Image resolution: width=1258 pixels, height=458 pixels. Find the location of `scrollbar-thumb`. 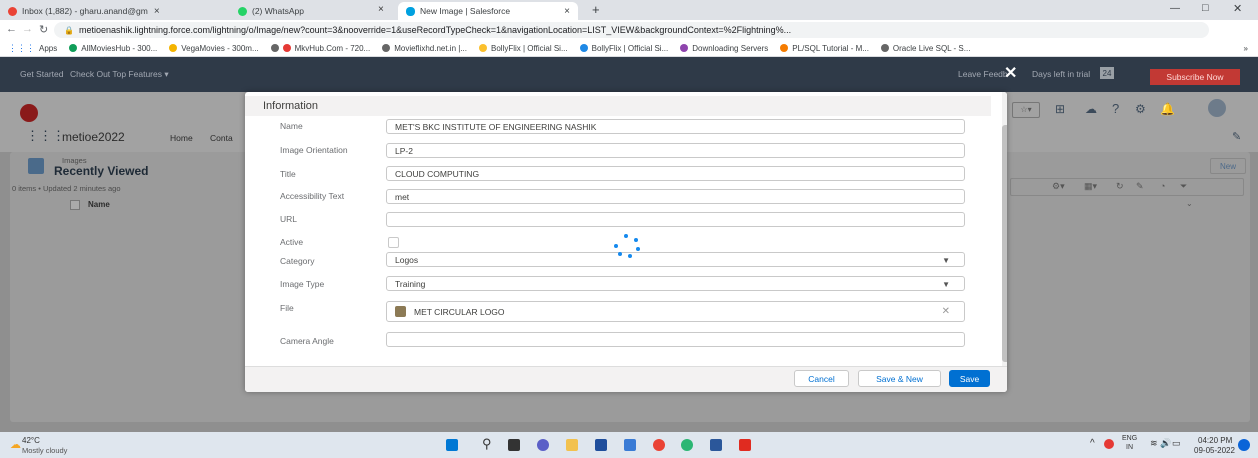

scrollbar-thumb is located at coordinates (1004, 243).